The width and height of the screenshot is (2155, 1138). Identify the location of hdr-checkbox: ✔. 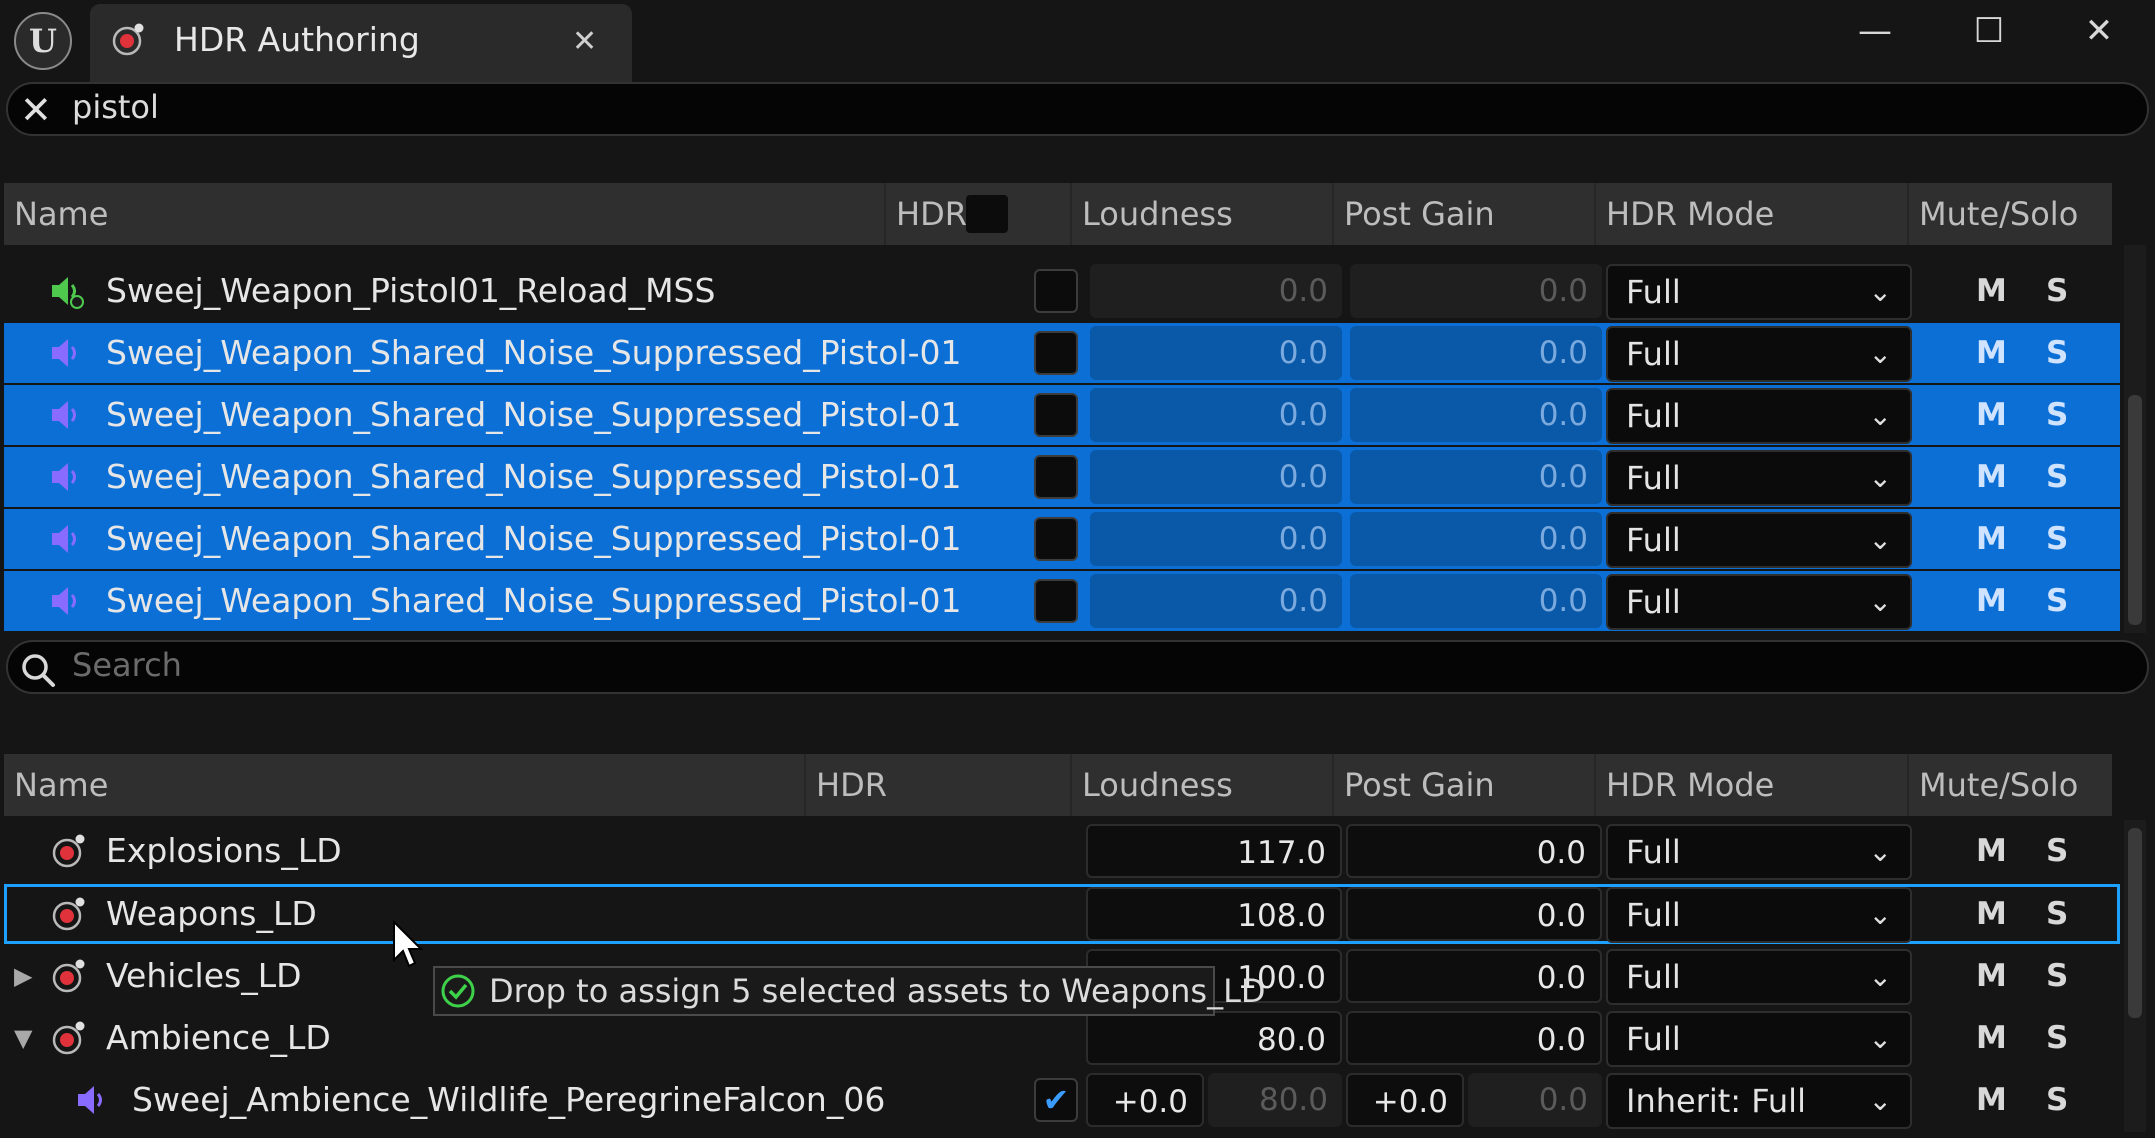
(1056, 1100).